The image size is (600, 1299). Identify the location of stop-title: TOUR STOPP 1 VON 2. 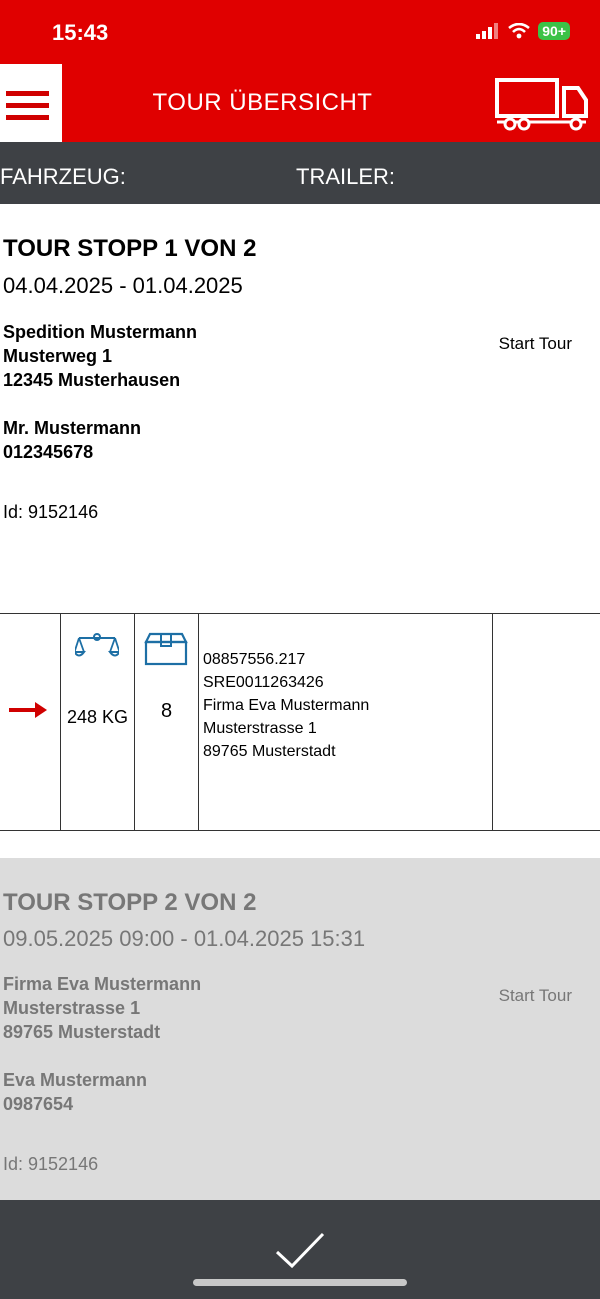
(130, 248).